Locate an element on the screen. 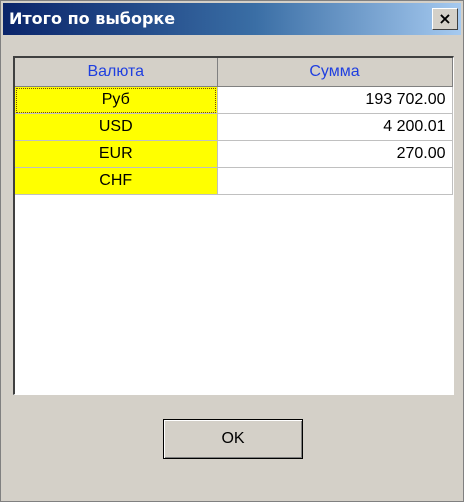  column-header-amount: Сумма is located at coordinates (335, 72).